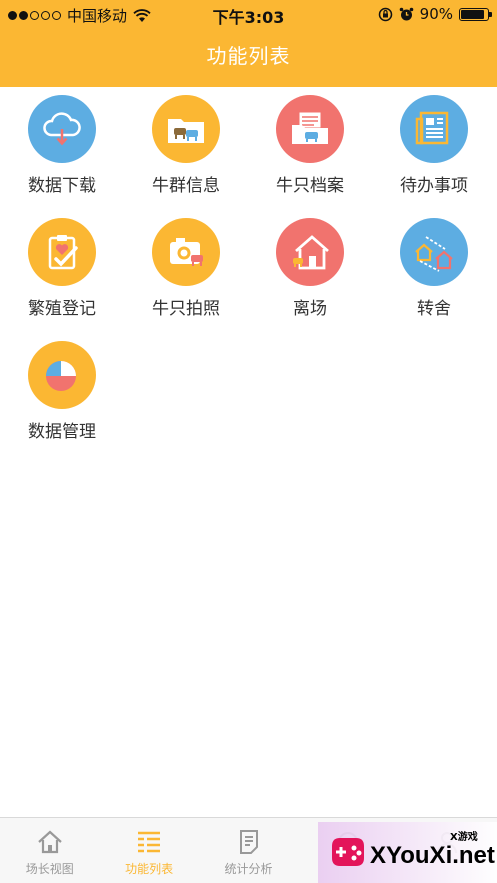 This screenshot has height=883, width=497. What do you see at coordinates (310, 252) in the screenshot?
I see `house-exit-icon` at bounding box center [310, 252].